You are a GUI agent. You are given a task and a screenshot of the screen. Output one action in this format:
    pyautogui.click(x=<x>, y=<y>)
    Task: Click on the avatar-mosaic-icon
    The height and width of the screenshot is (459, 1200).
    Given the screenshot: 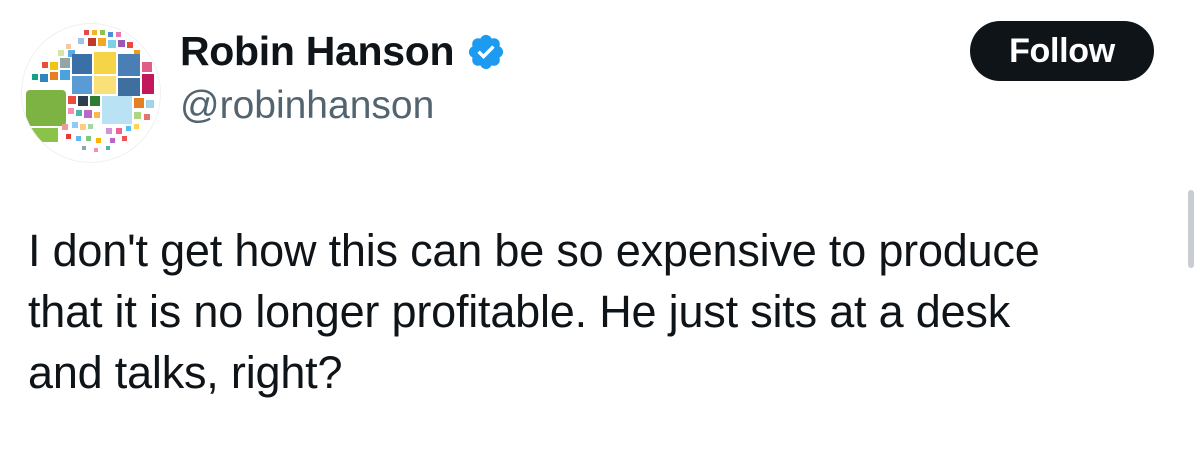 What is the action you would take?
    pyautogui.click(x=90, y=91)
    